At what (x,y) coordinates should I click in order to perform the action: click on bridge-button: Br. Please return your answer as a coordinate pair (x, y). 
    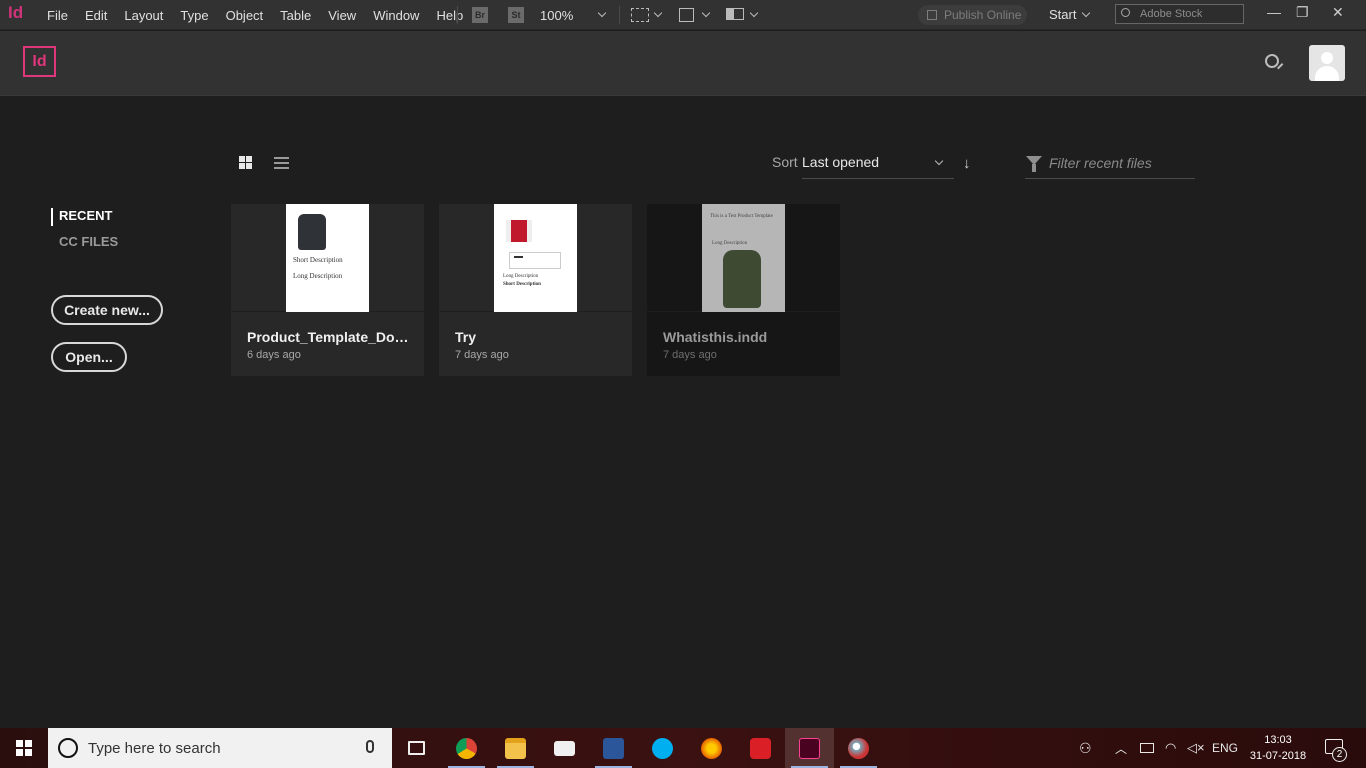
    Looking at the image, I should click on (480, 15).